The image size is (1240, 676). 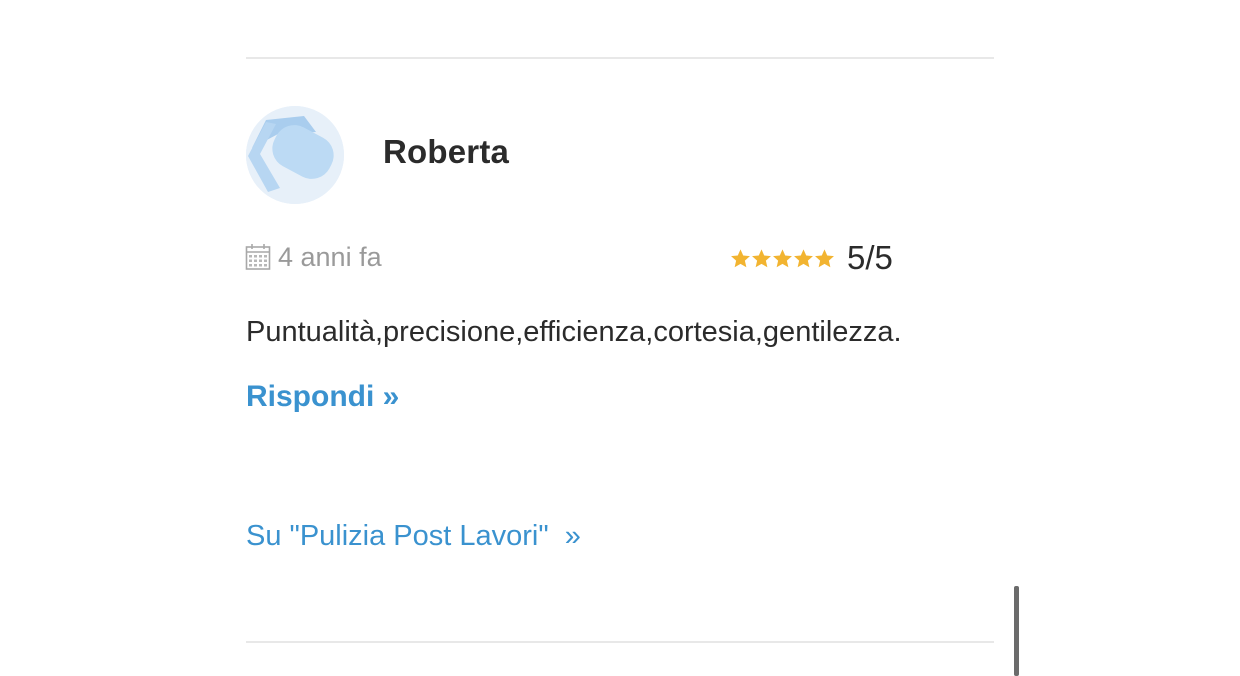 I want to click on default-user-avatar-icon, so click(x=295, y=155).